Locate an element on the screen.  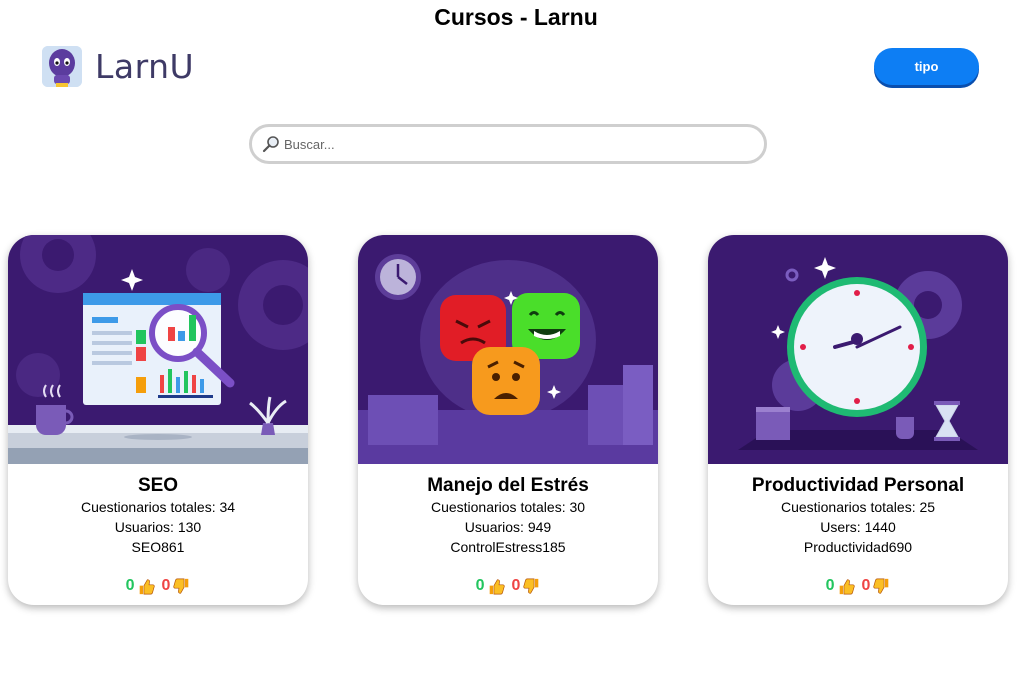
search-input is located at coordinates (514, 144).